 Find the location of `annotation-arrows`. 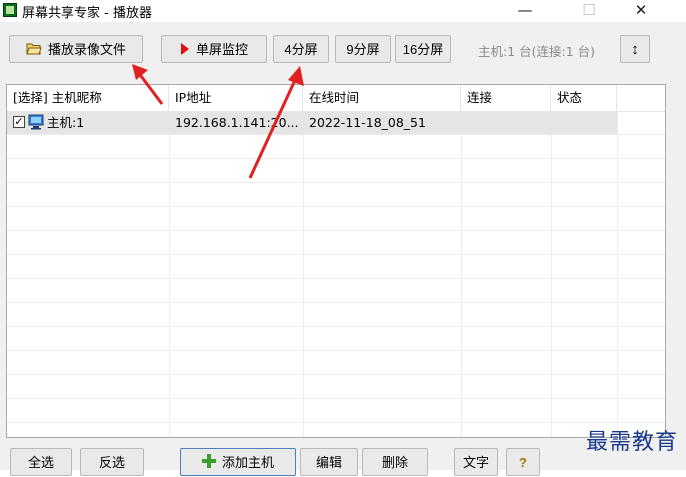

annotation-arrows is located at coordinates (218, 121).